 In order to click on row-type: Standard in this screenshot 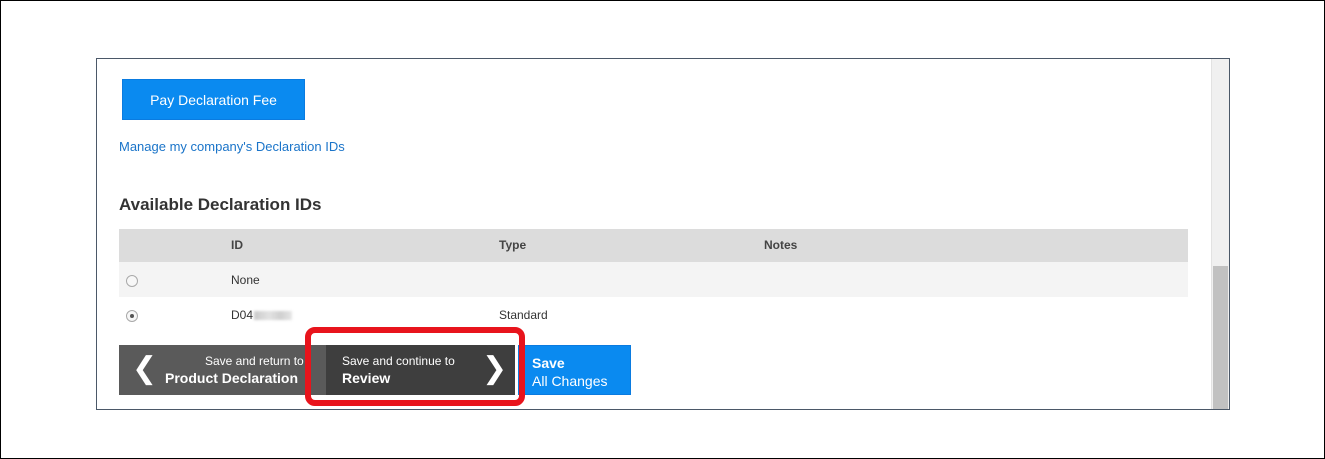, I will do `click(523, 315)`.